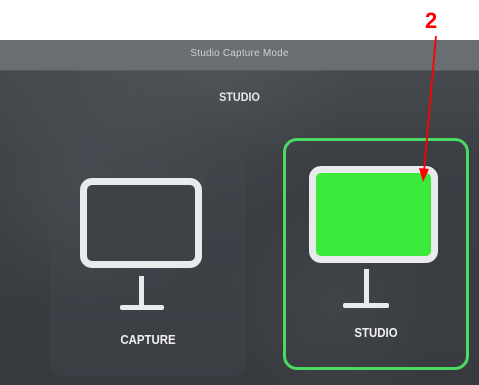 This screenshot has width=479, height=385. What do you see at coordinates (428, 108) in the screenshot?
I see `annotation-arrow-icon` at bounding box center [428, 108].